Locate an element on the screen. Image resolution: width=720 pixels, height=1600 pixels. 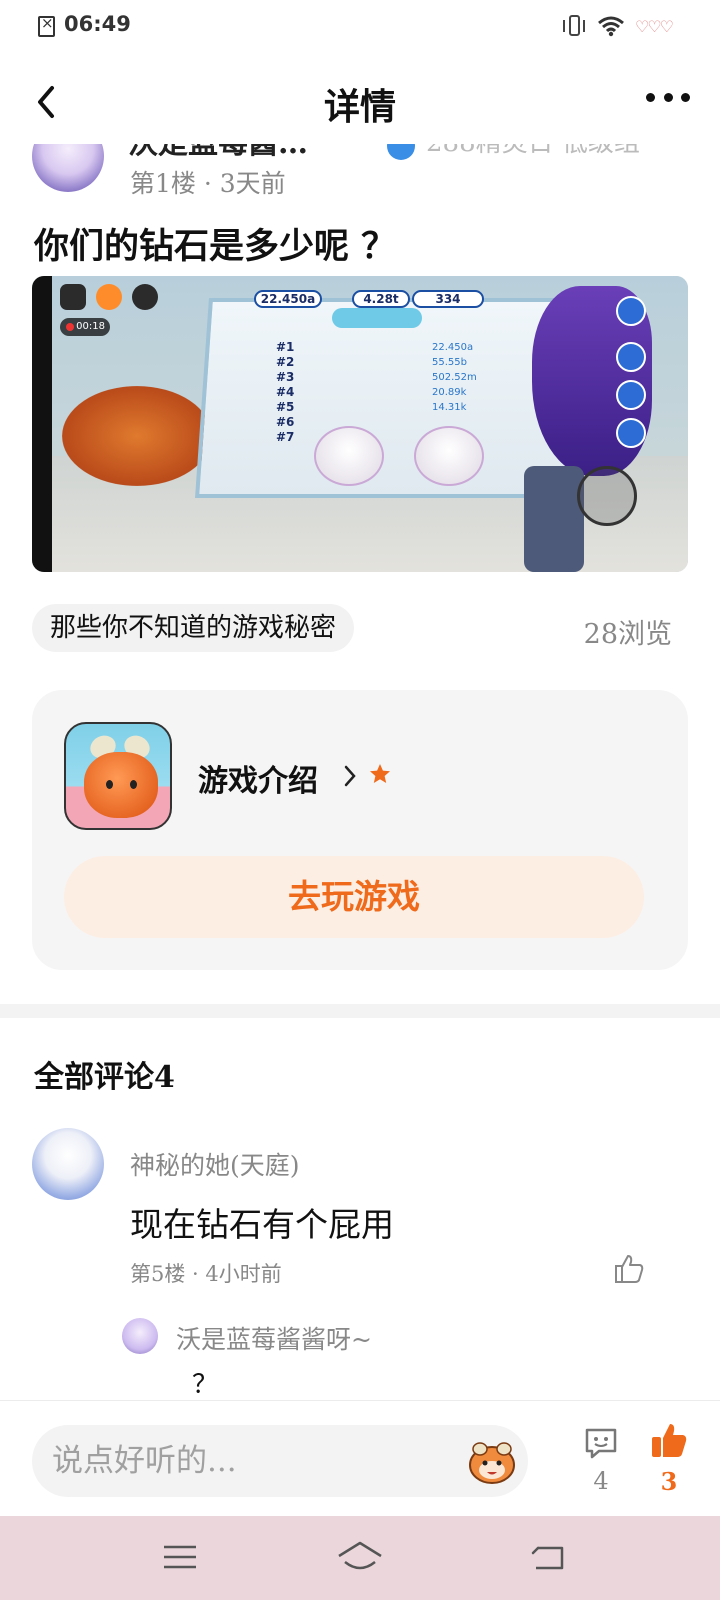
comment-meta: 第5楼 · 4小时前 is located at coordinates (206, 1274).